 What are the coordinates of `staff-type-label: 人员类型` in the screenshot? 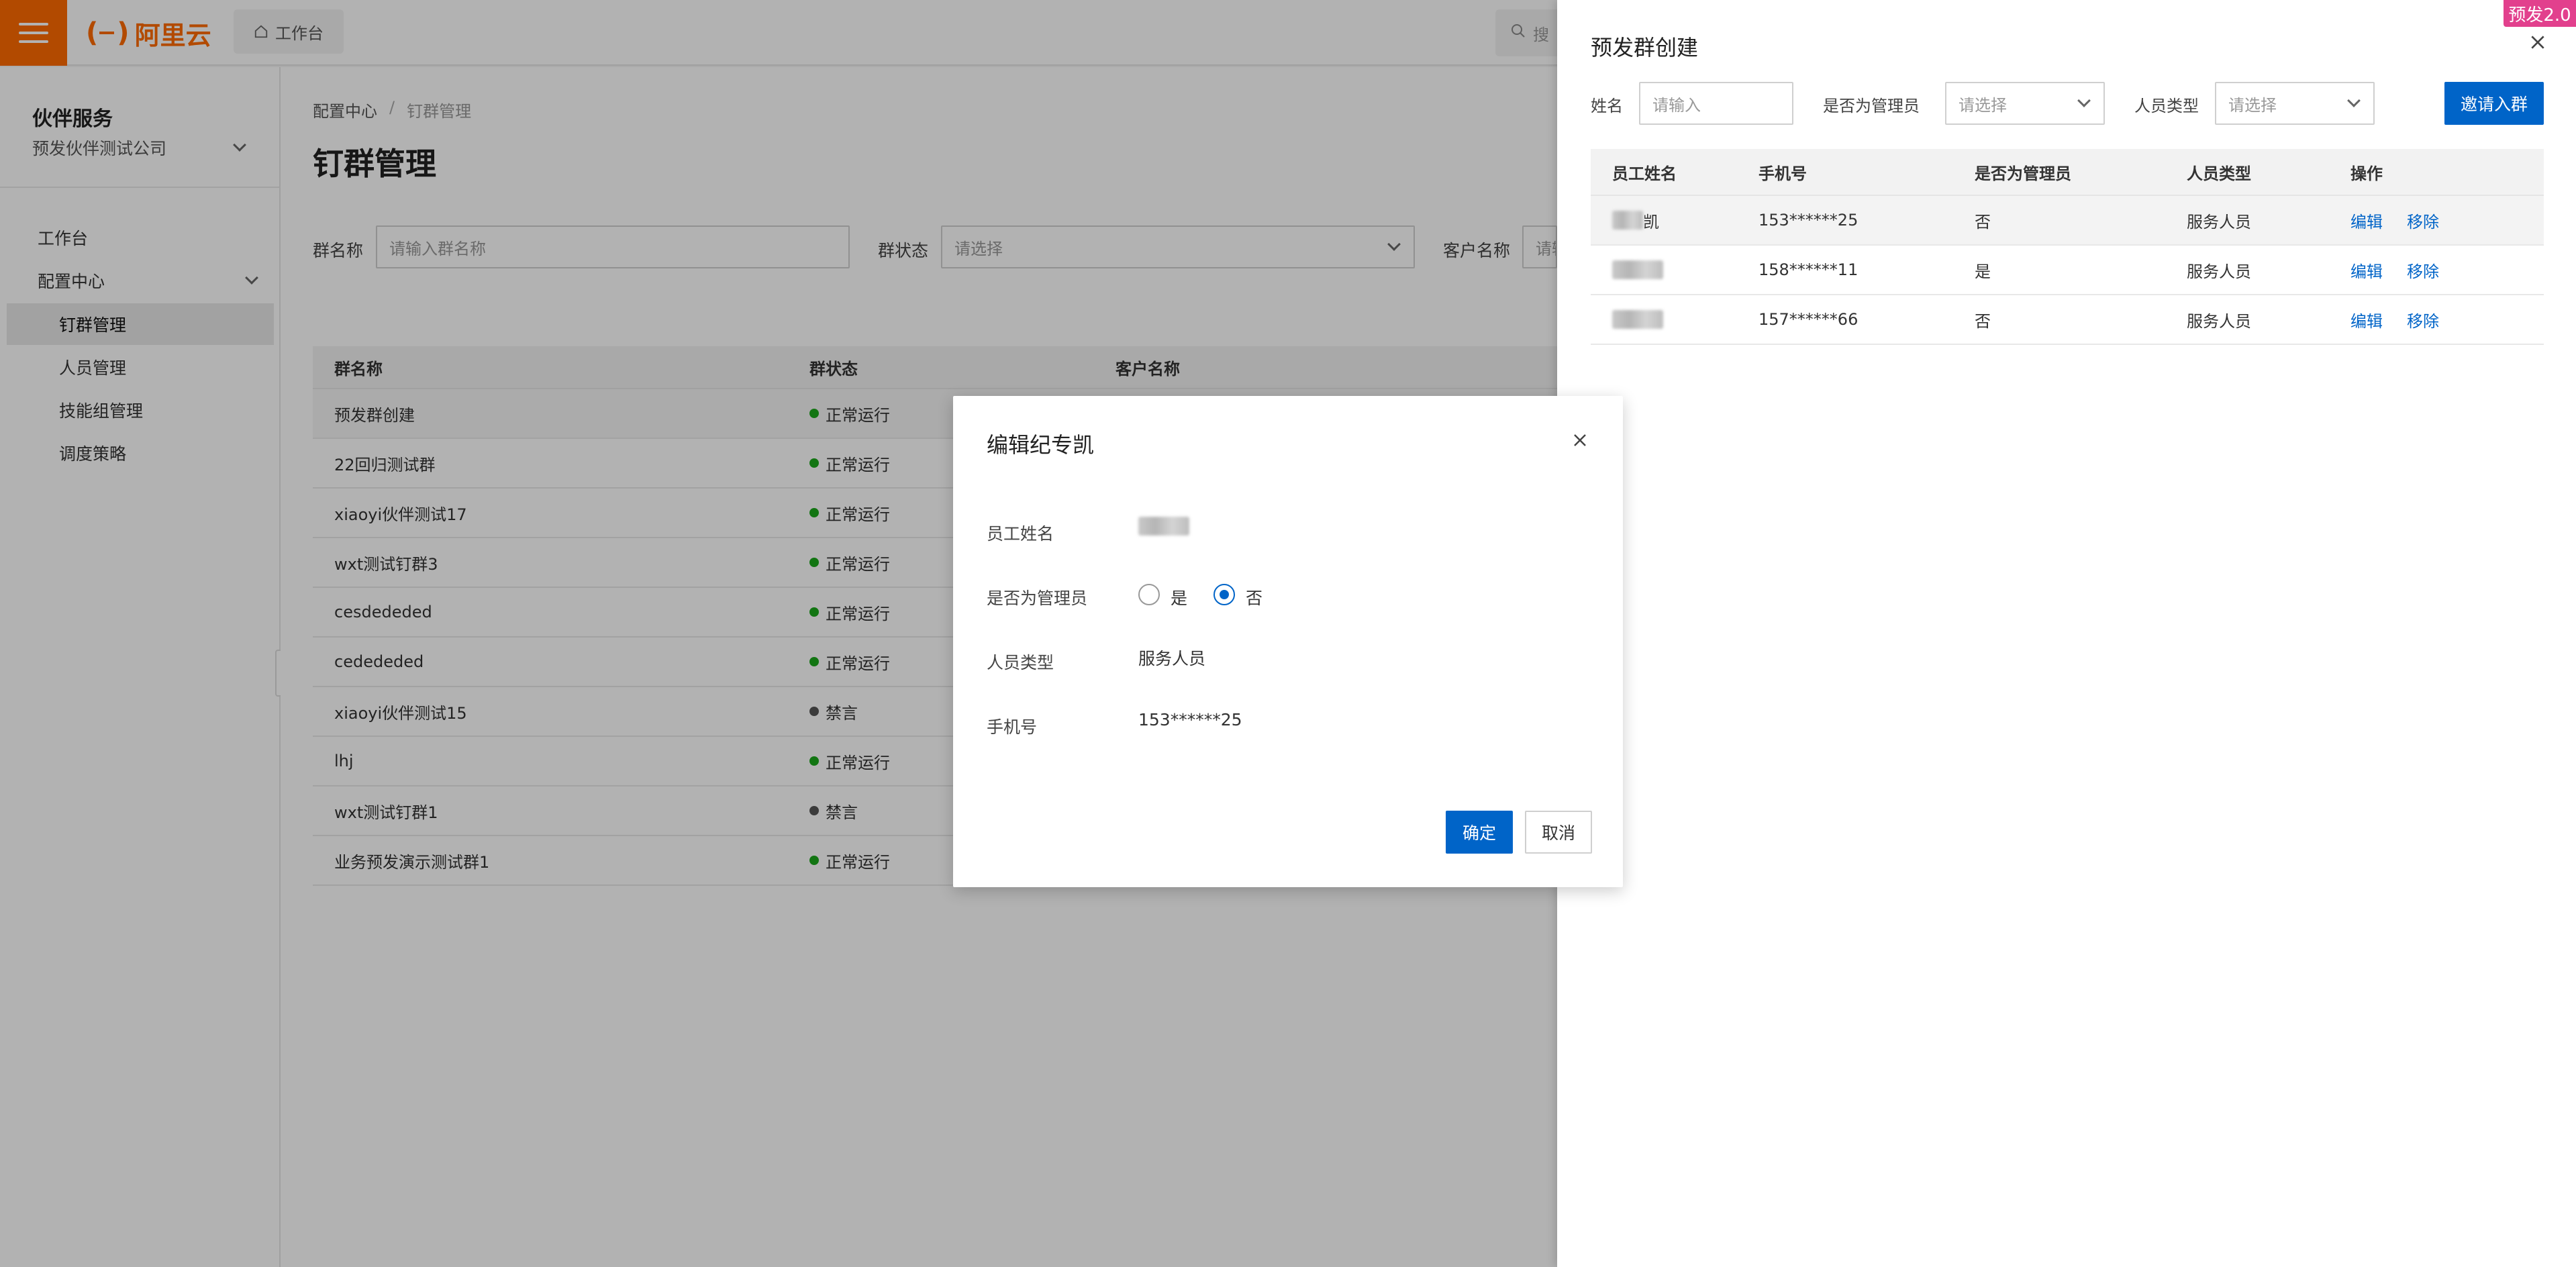 It's located at (1020, 662).